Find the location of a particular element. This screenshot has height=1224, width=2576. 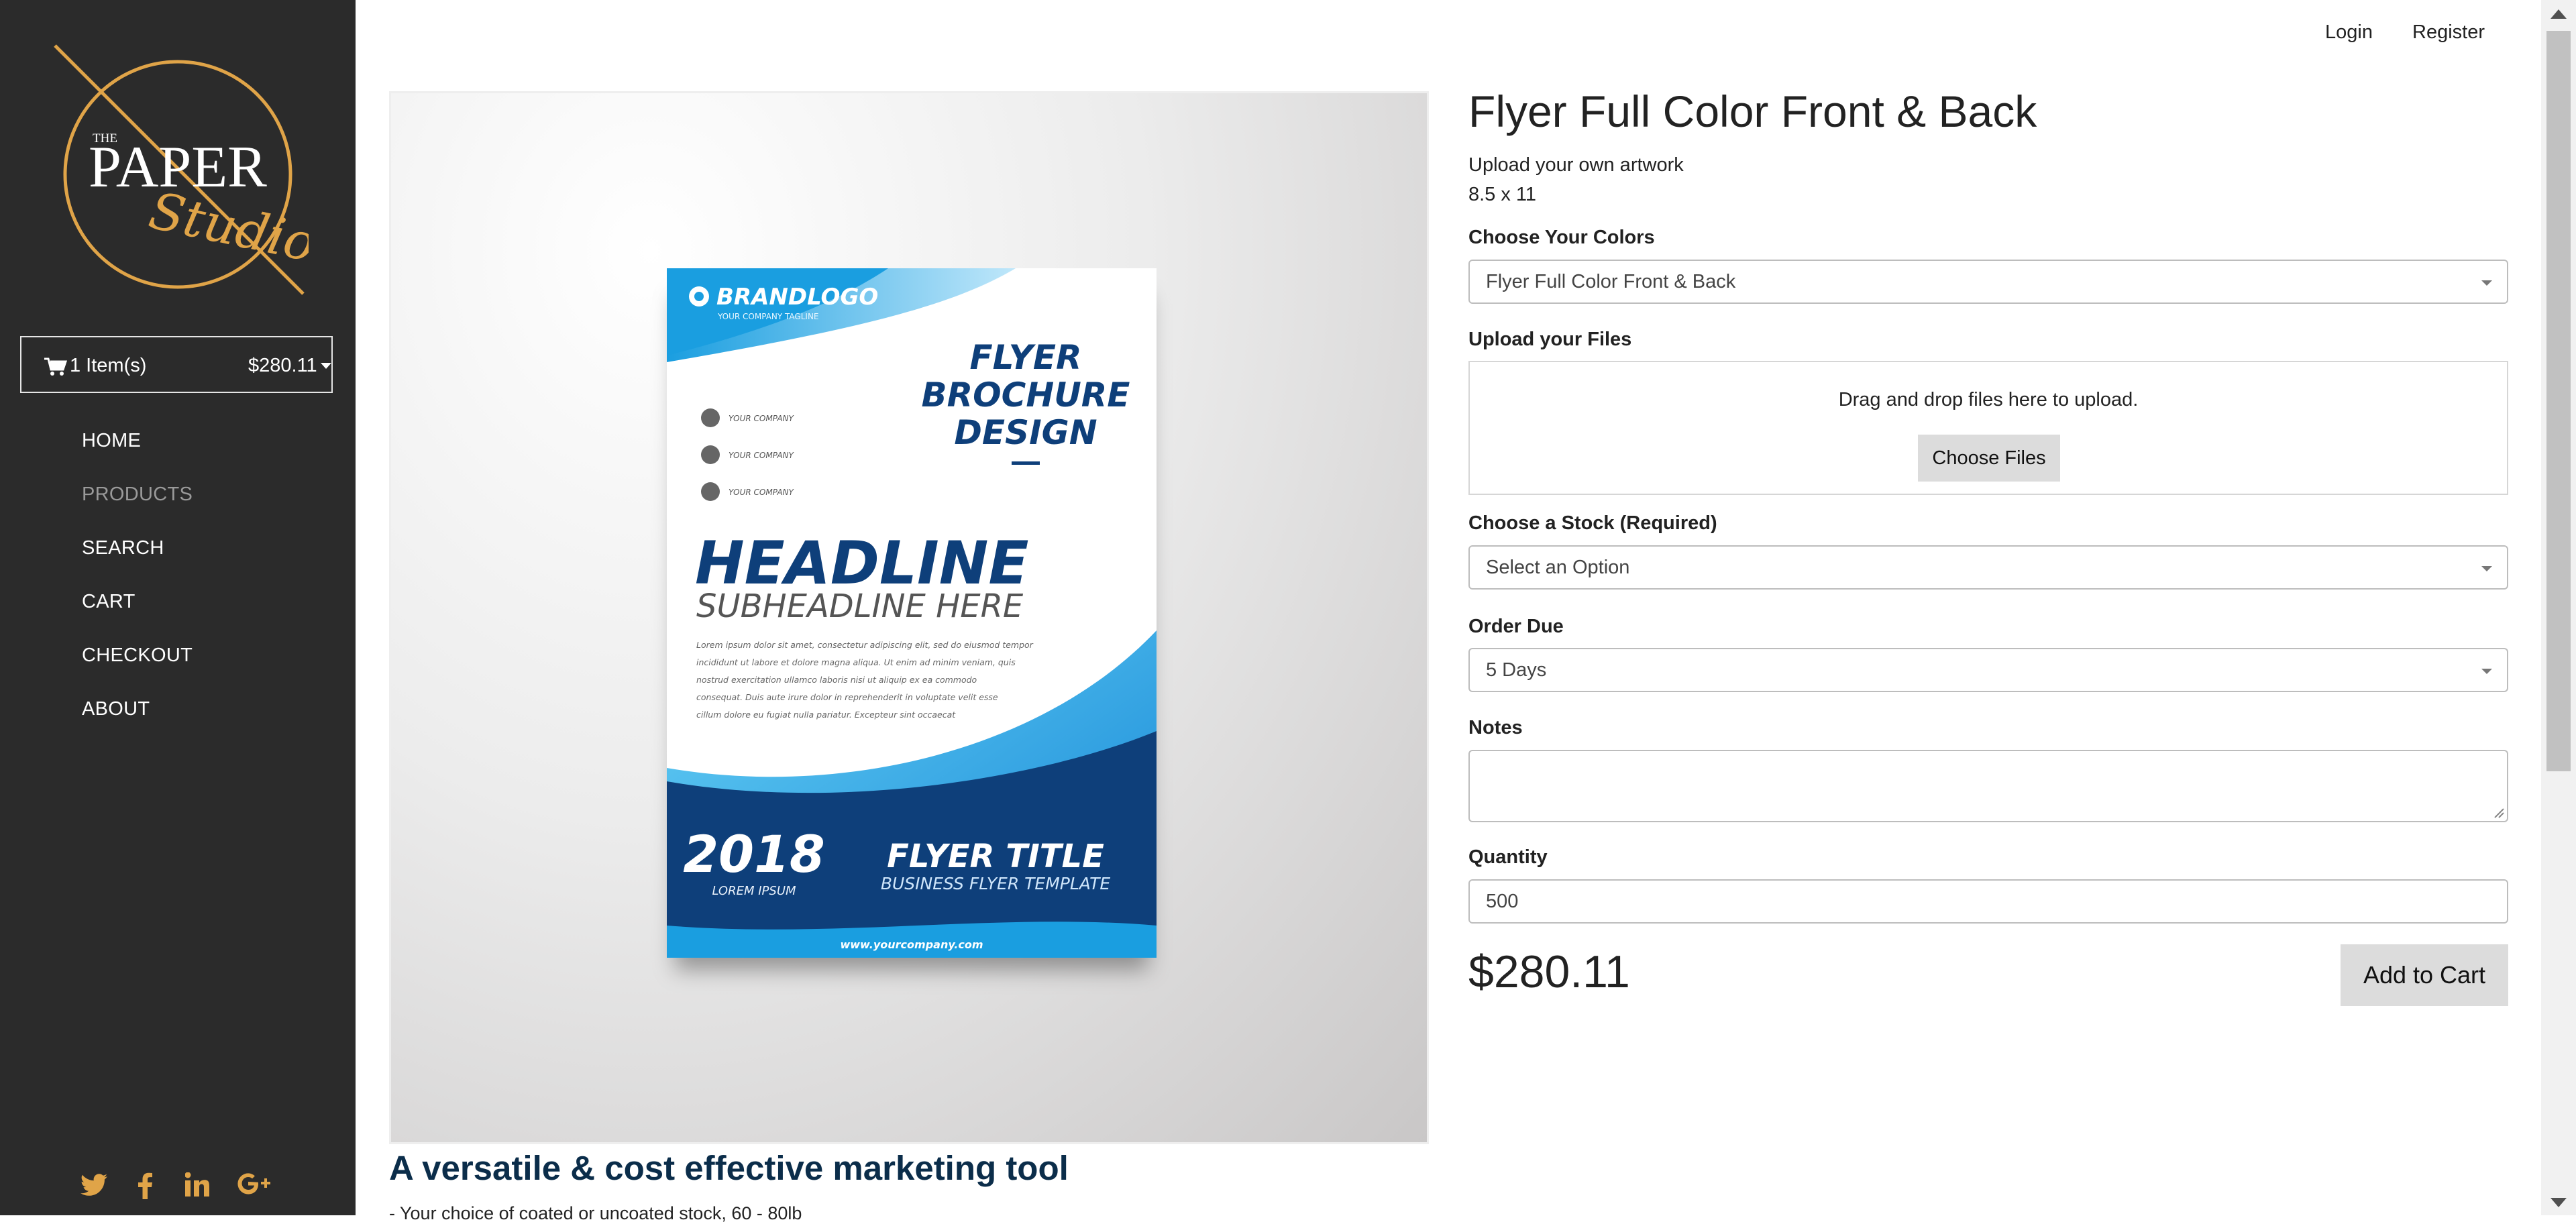

colors-label: Choose Your Colors is located at coordinates (1561, 237).